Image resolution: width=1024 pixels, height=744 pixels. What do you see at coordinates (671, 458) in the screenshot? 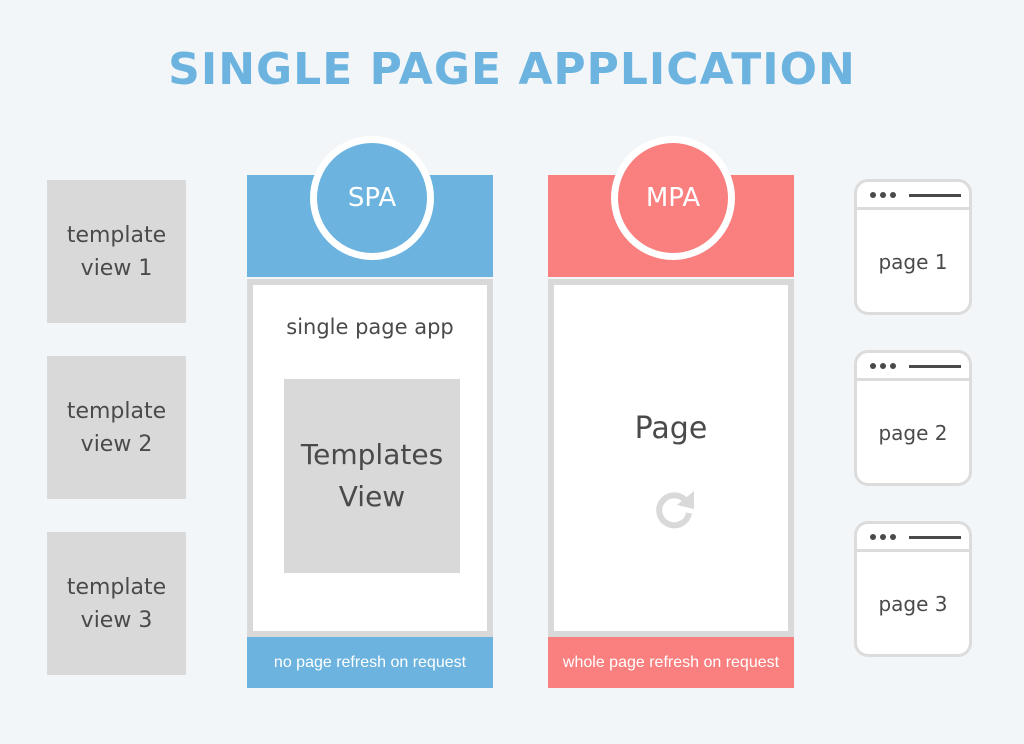
I see `mpa-body: Page` at bounding box center [671, 458].